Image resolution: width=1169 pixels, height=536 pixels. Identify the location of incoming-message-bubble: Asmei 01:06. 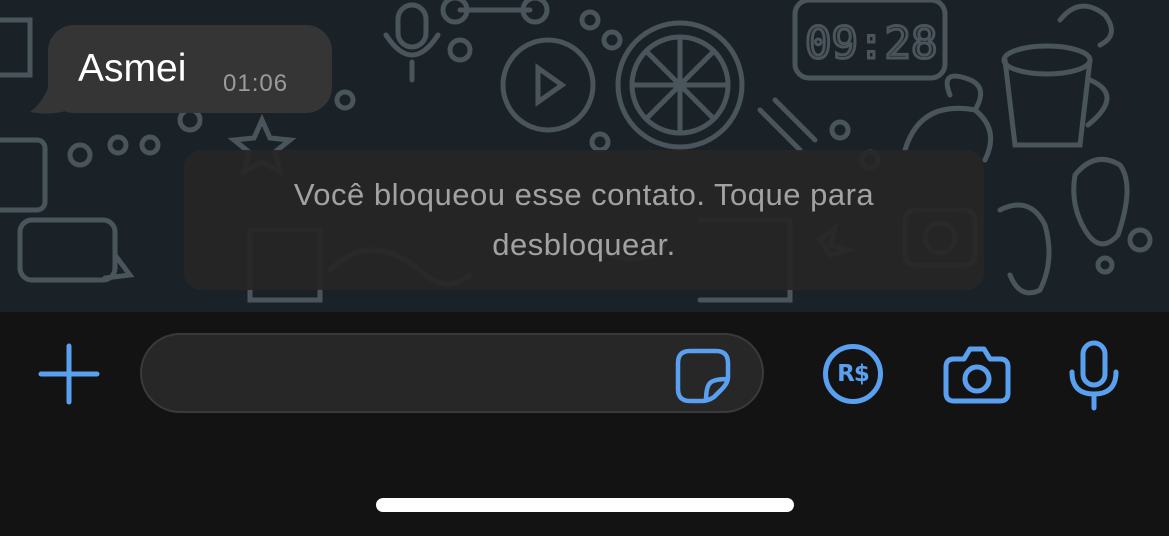
(190, 69).